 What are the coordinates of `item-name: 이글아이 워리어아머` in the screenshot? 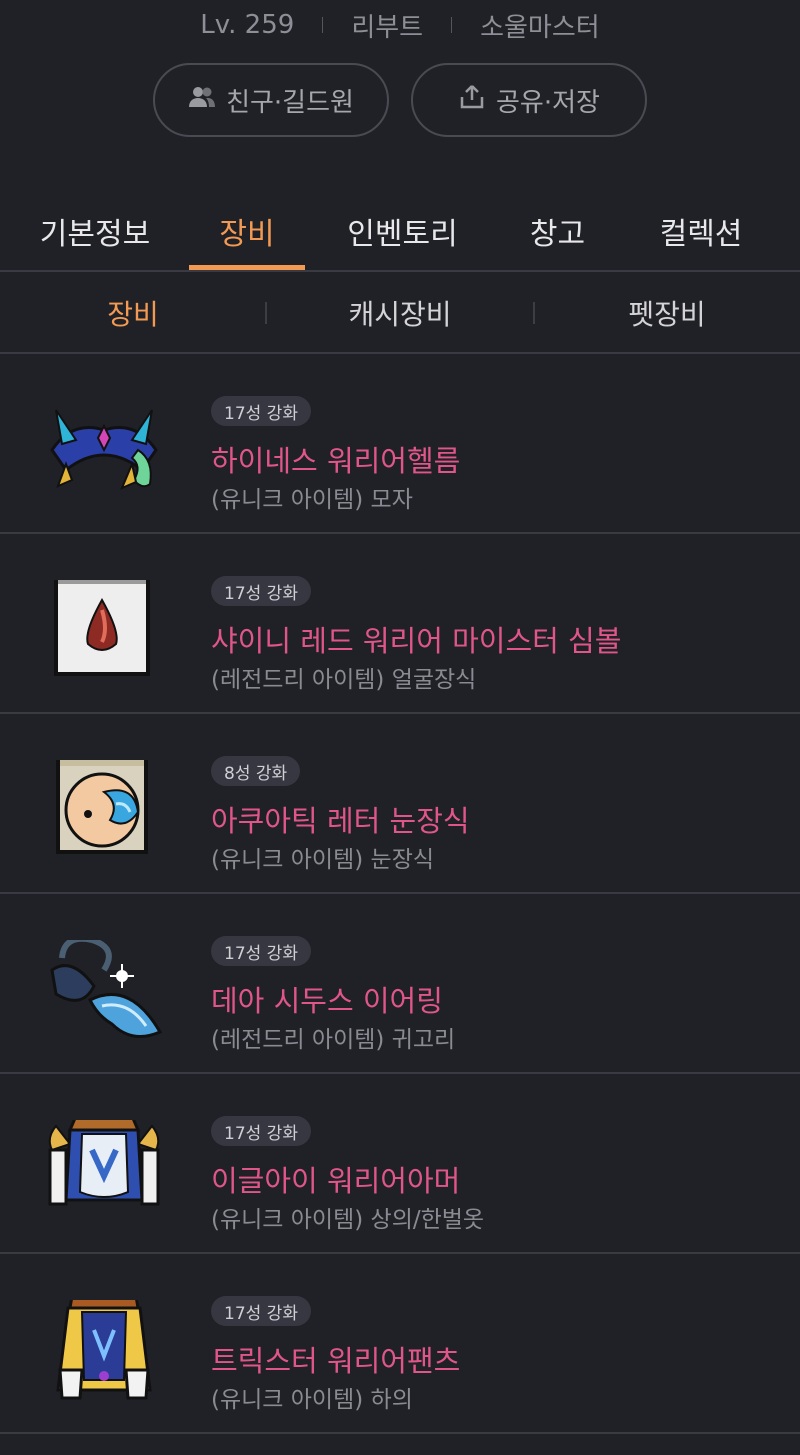 It's located at (336, 1181).